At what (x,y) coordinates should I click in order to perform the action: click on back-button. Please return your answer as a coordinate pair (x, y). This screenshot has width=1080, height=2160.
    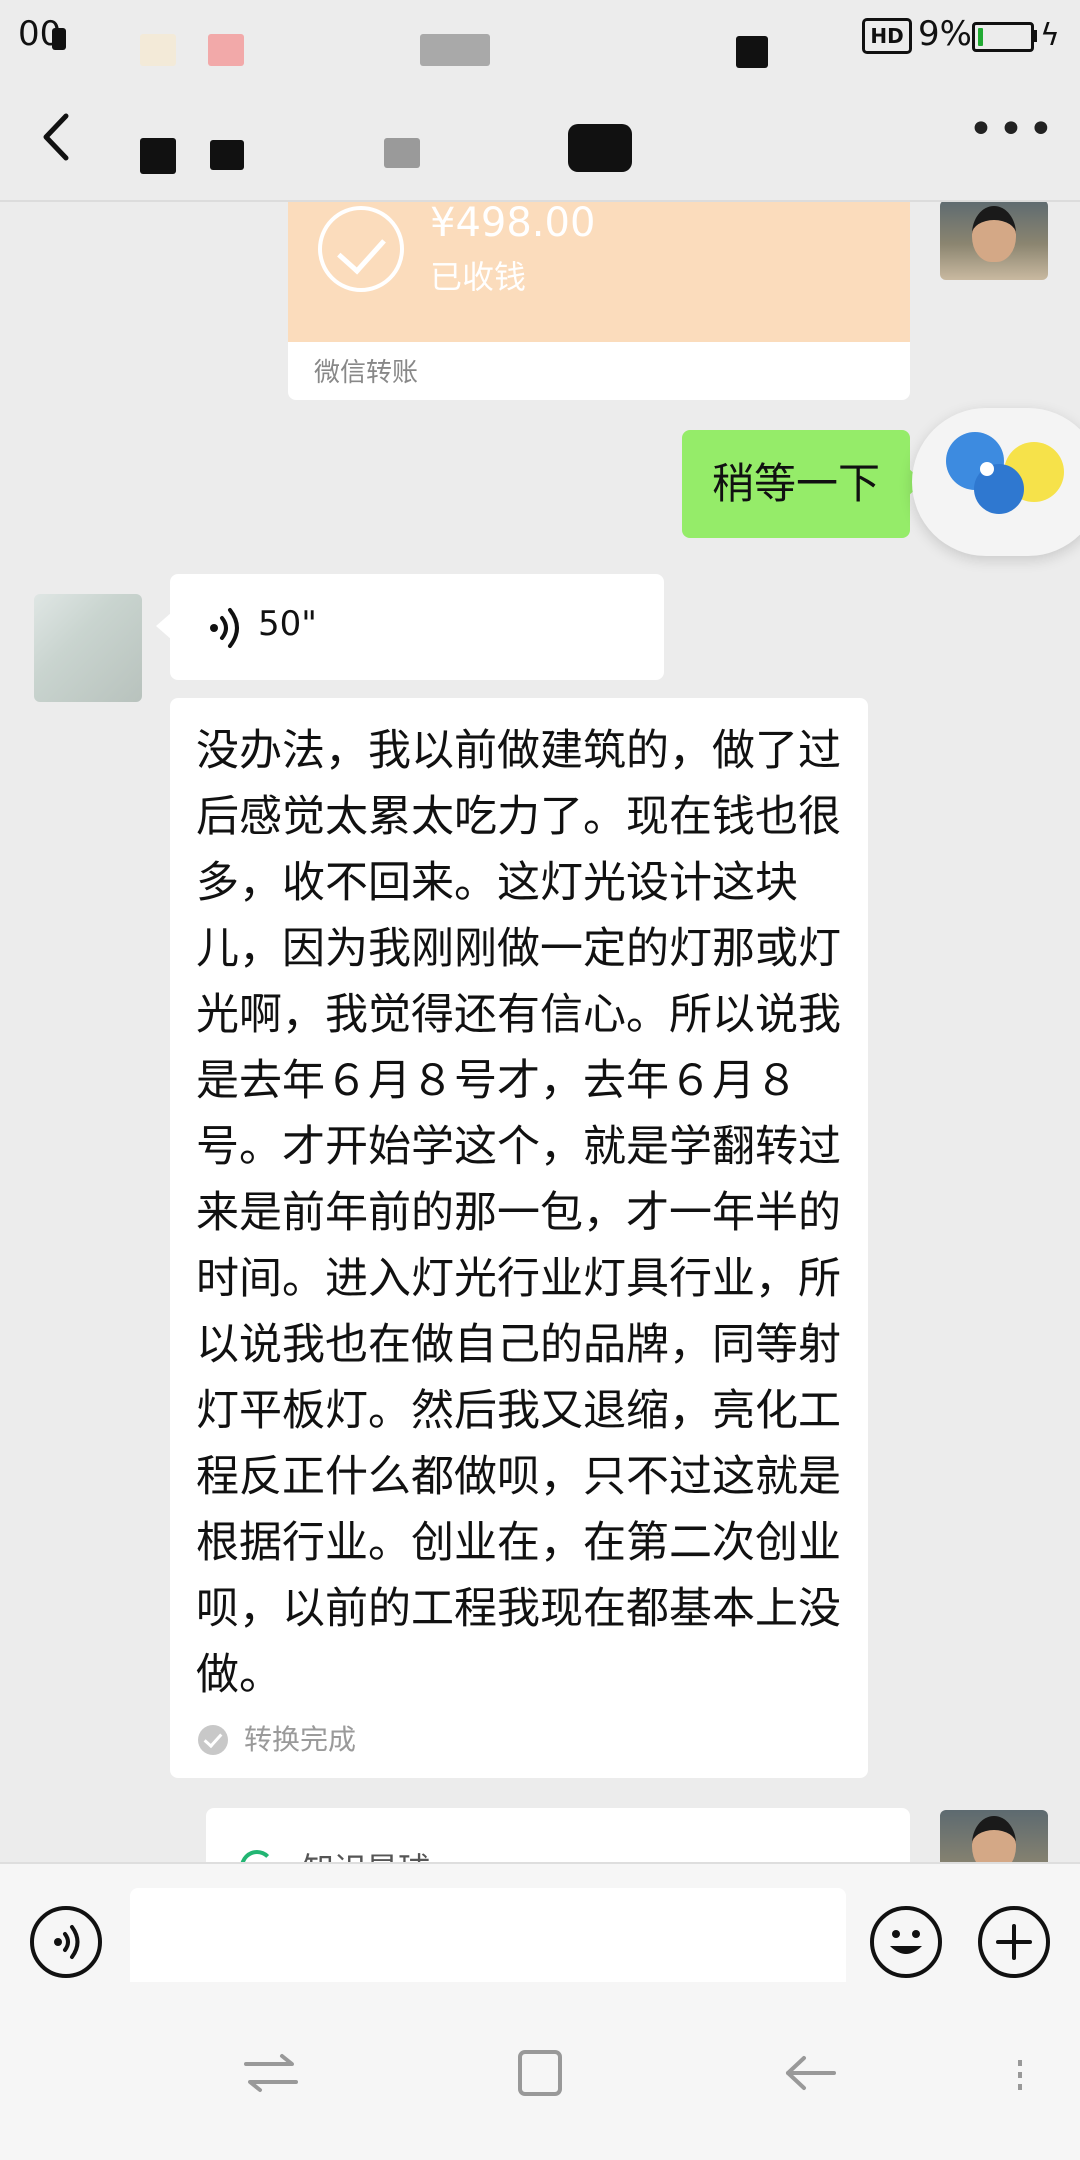
    Looking at the image, I should click on (60, 137).